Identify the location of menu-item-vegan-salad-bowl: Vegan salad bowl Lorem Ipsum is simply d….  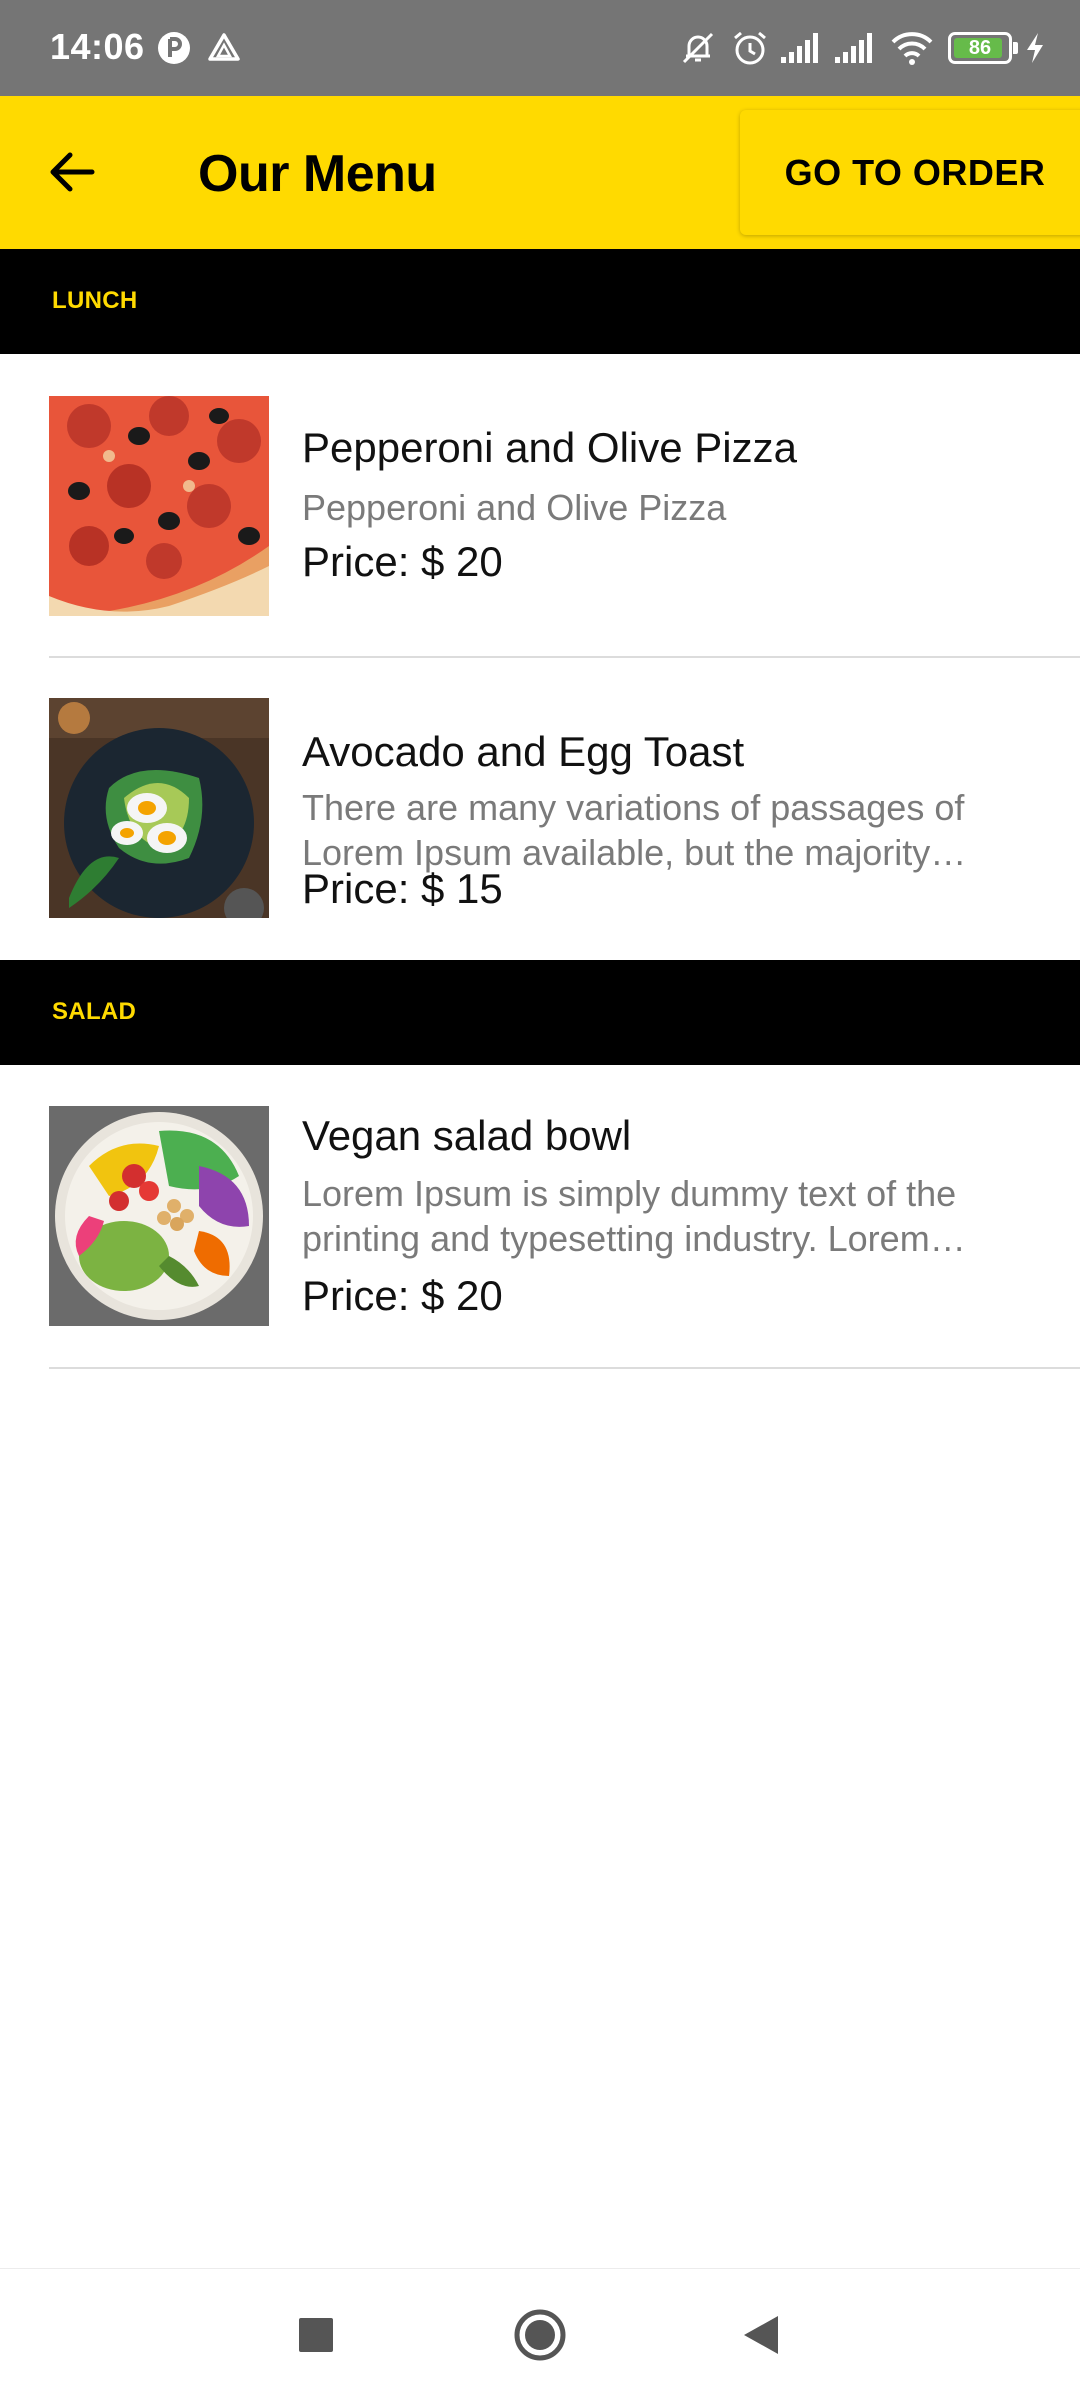
(540, 1216).